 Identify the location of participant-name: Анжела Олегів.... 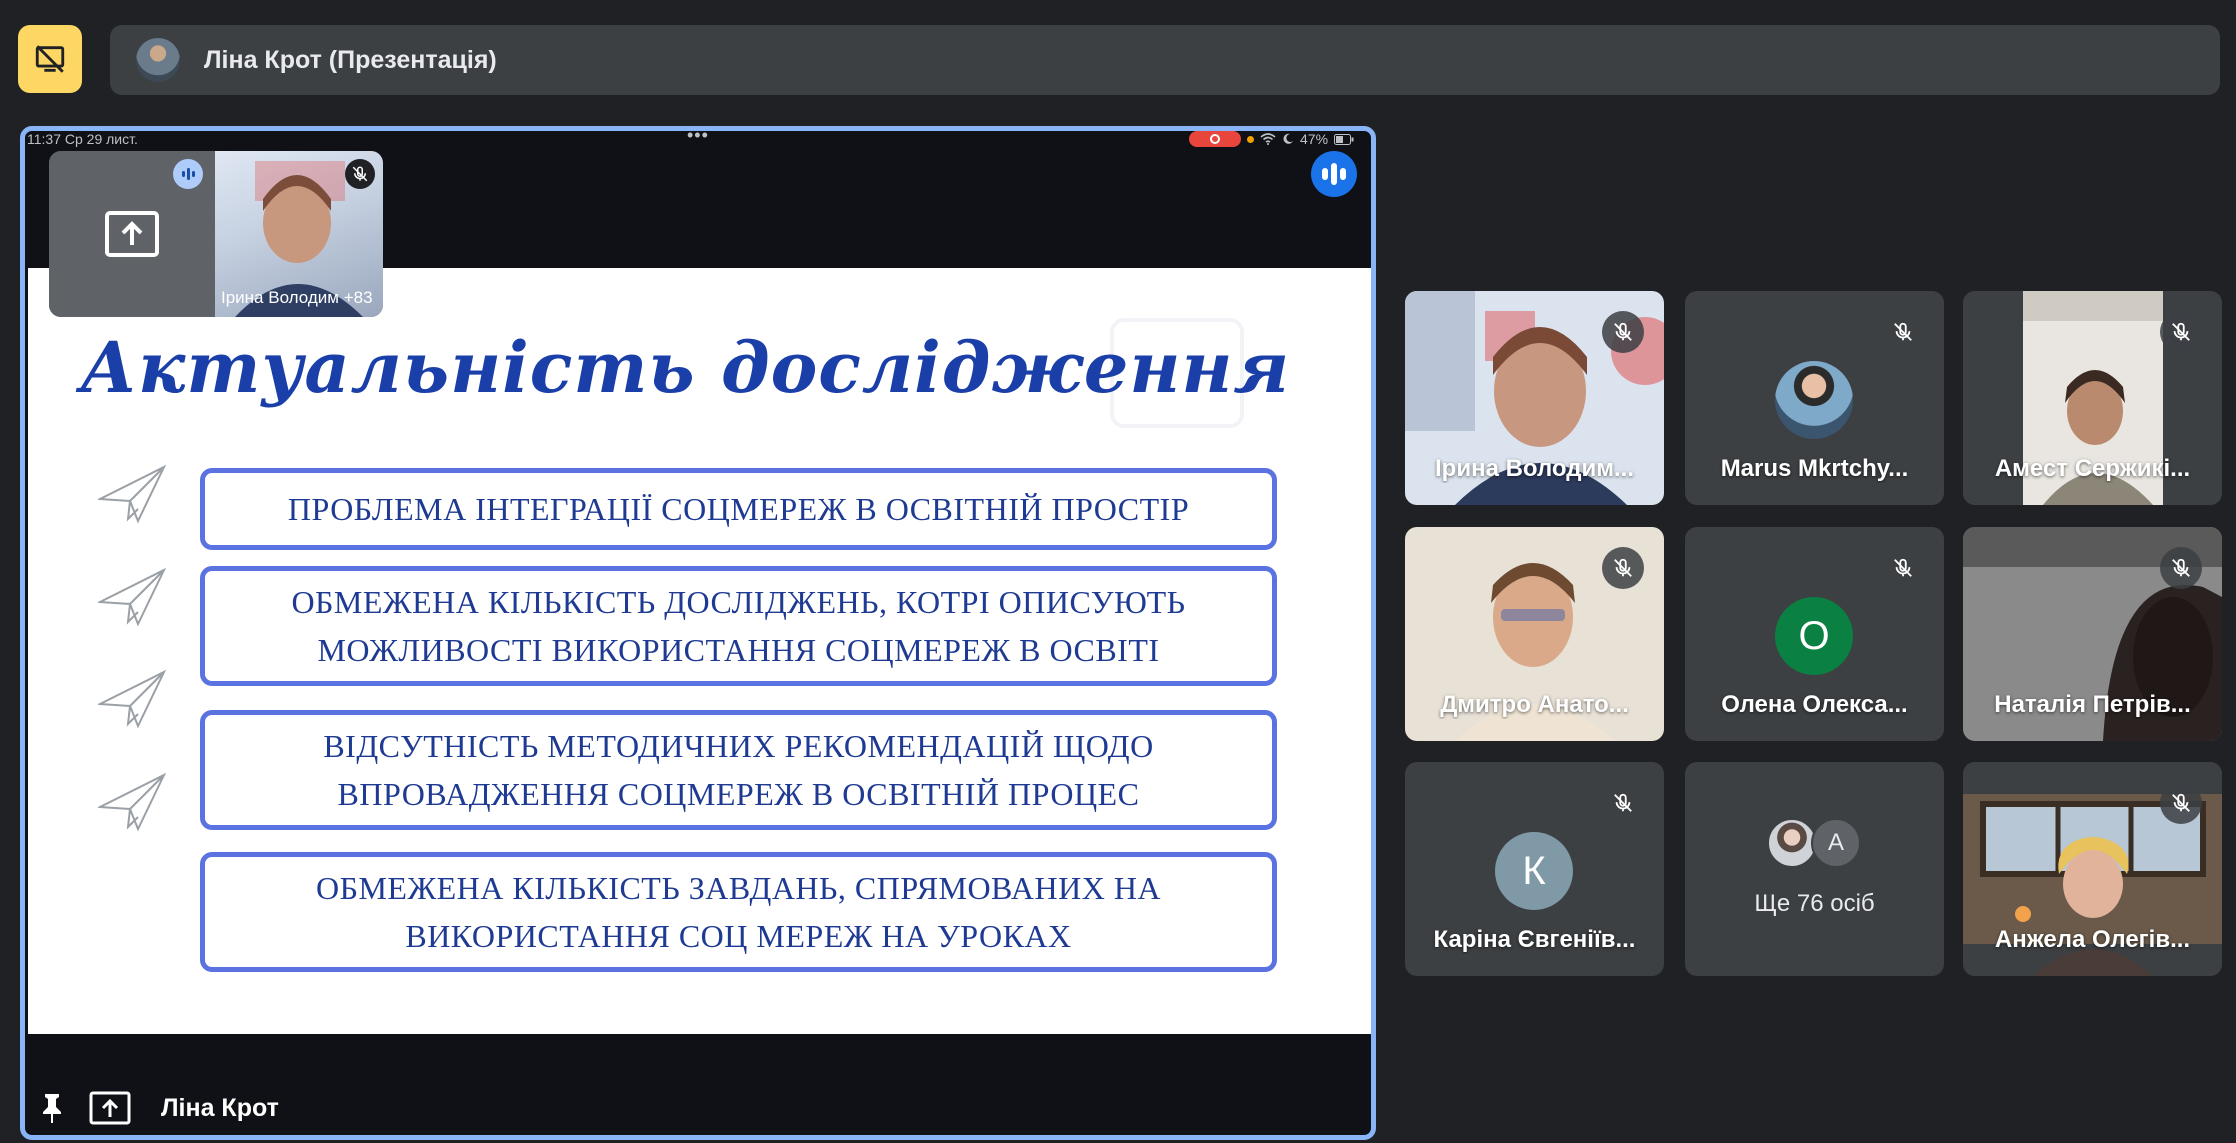
(2092, 939).